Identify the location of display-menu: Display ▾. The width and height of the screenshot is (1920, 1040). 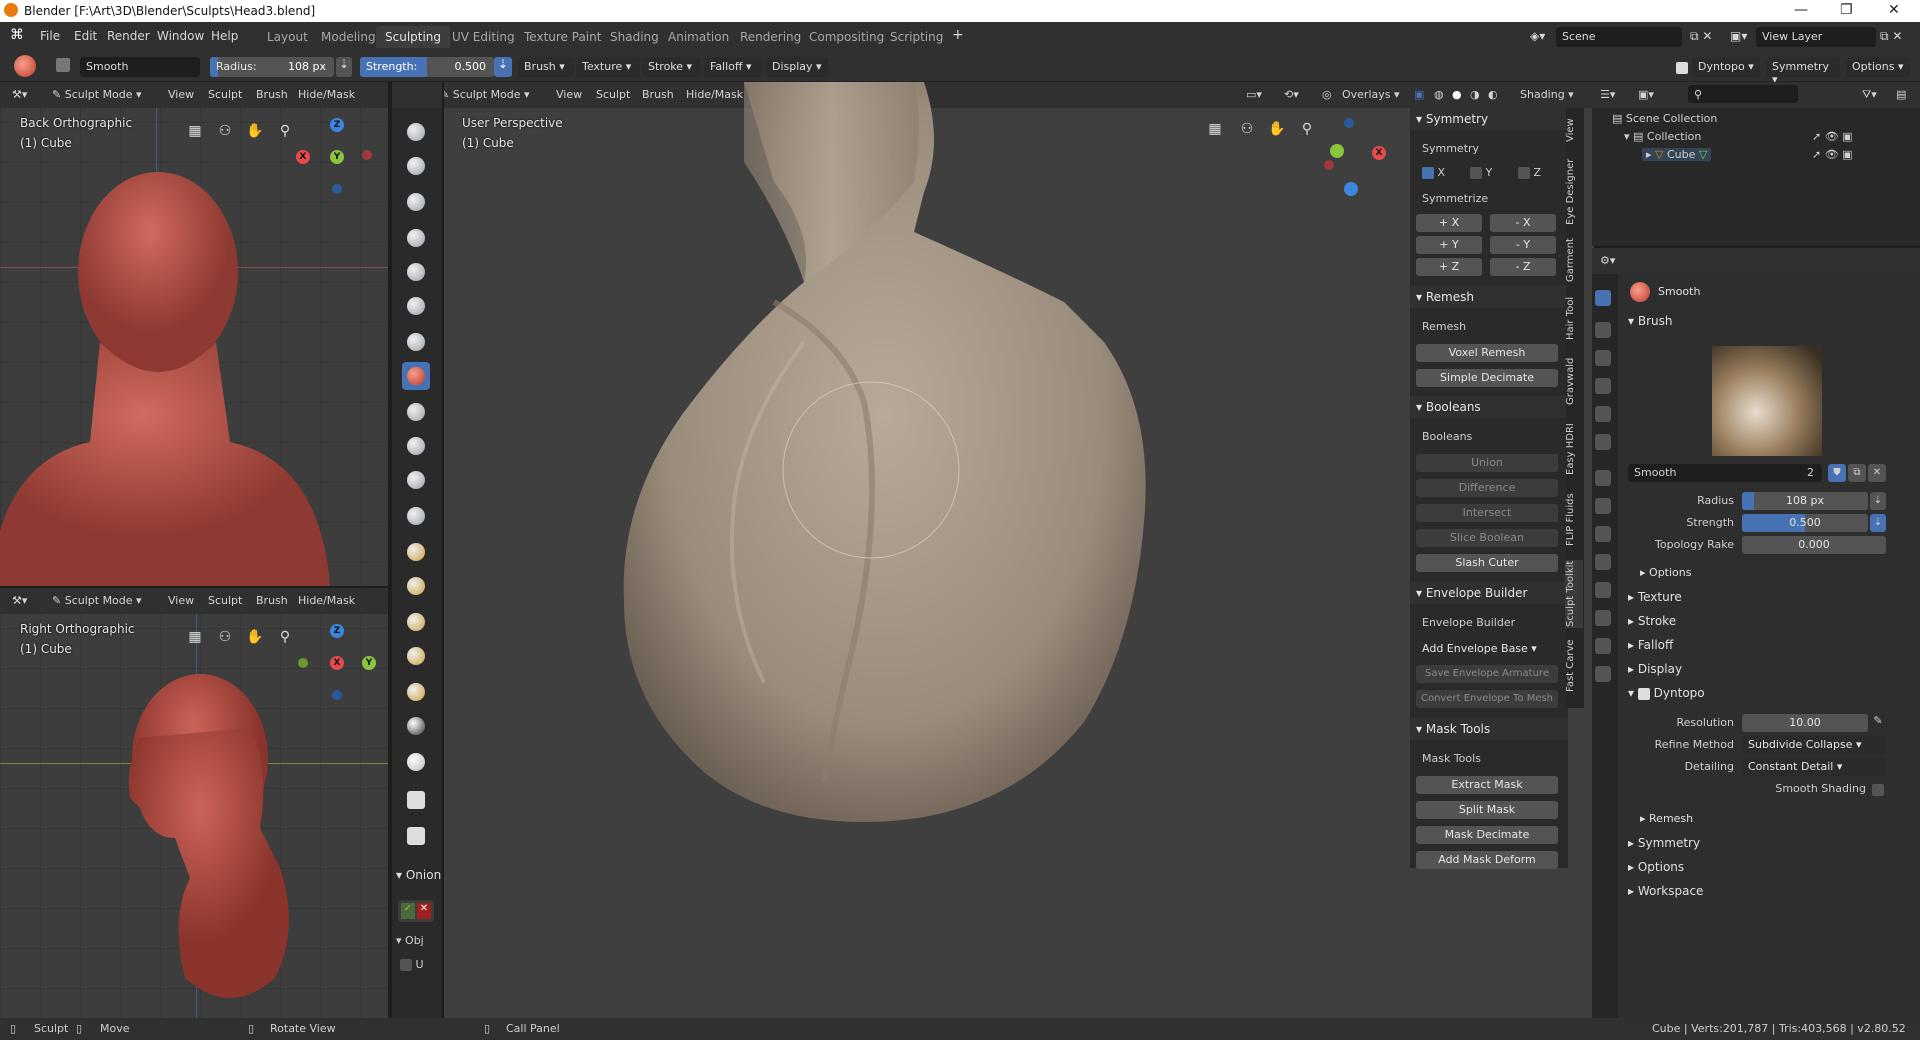
(797, 67).